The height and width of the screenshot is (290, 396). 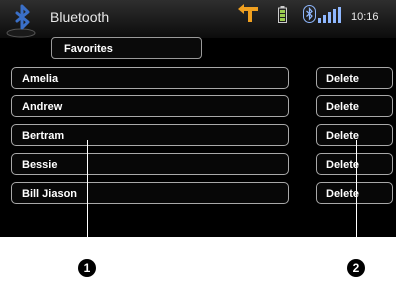 What do you see at coordinates (150, 193) in the screenshot?
I see `contact-row-bill-jiason: Bill Jiason` at bounding box center [150, 193].